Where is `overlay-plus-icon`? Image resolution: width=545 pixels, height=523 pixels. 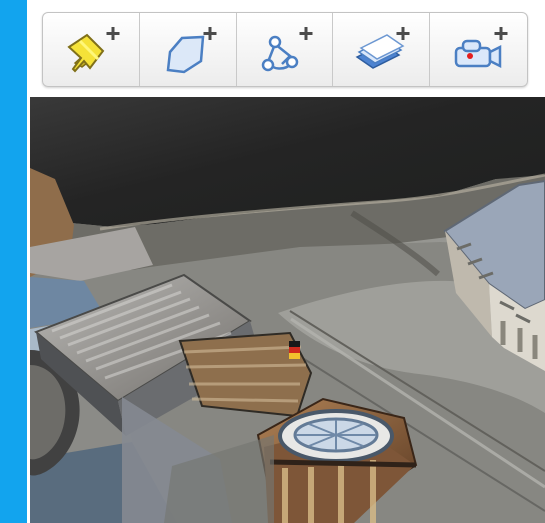
overlay-plus-icon is located at coordinates (382, 47).